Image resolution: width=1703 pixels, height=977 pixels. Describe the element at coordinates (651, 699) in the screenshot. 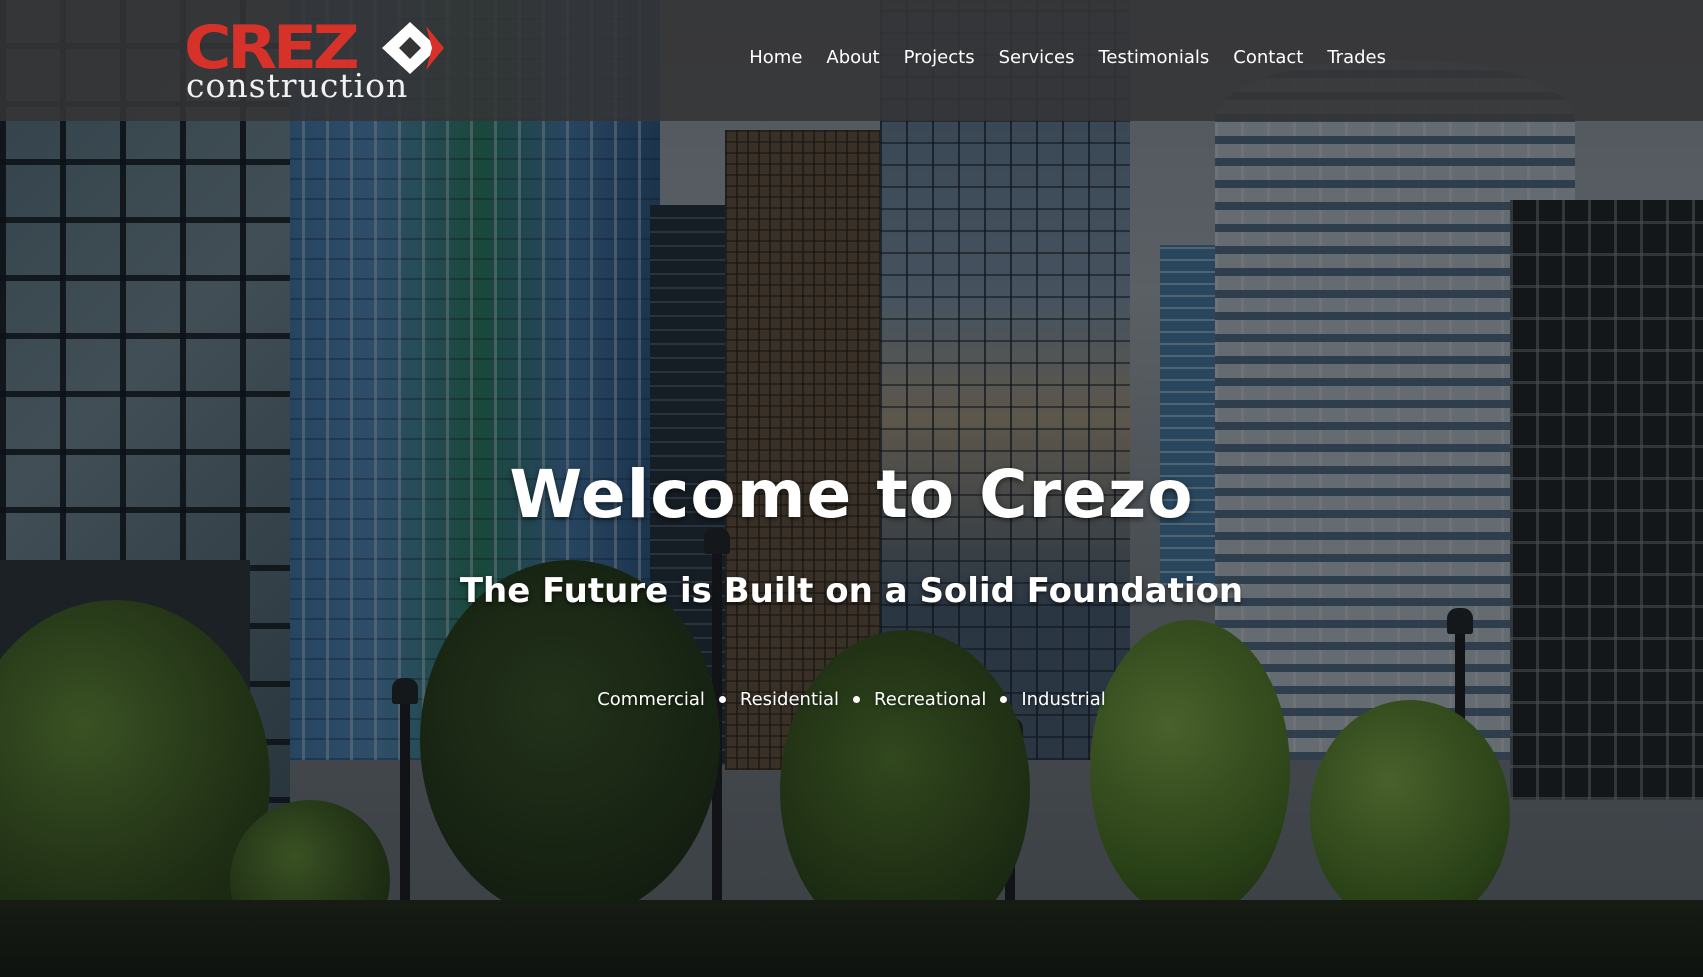

I see `sector-commercial: Commercial` at that location.